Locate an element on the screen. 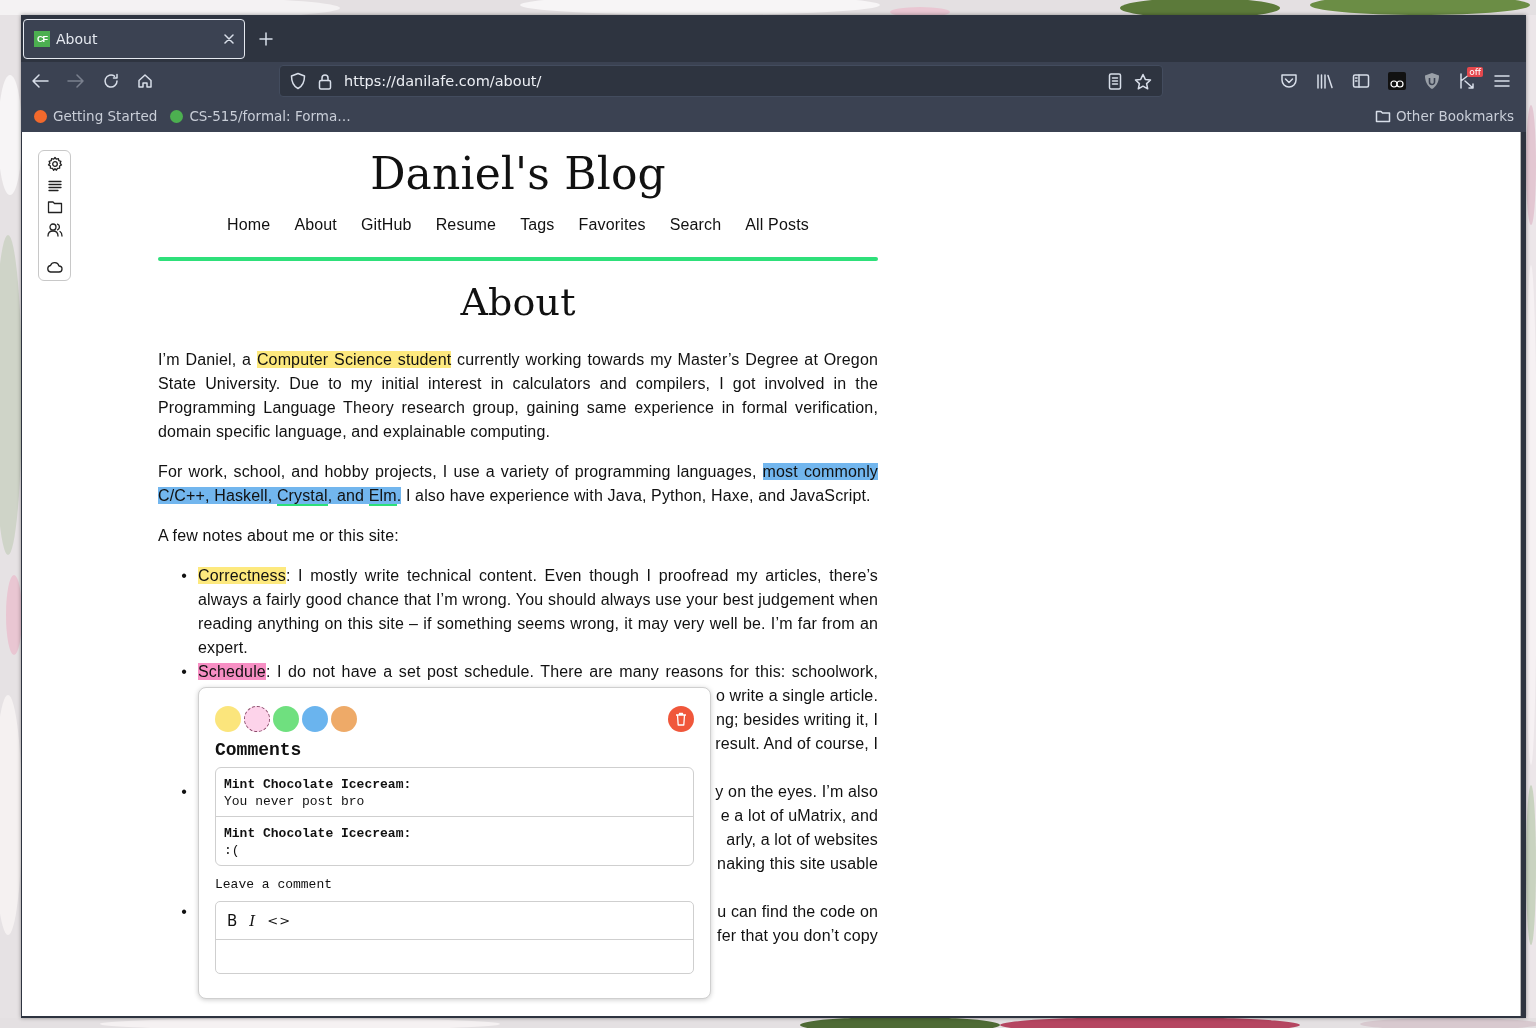  paragraph: I’m Daniel, a Computer Science student currently working towards my Master’s Degree at Oregon State University. Due to my initial interest in calculators and compilers, I got involved in the Programming Language Theory research group, gaining same experience in formal verification, domain specific language, and explainable computing. is located at coordinates (518, 396).